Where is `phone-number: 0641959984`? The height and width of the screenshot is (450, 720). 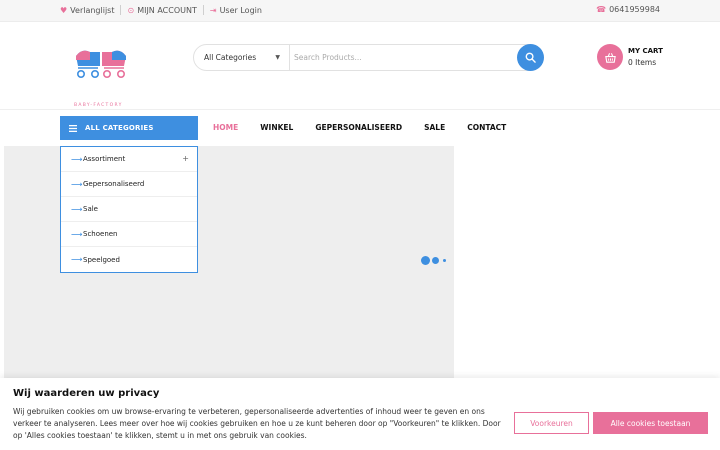 phone-number: 0641959984 is located at coordinates (634, 9).